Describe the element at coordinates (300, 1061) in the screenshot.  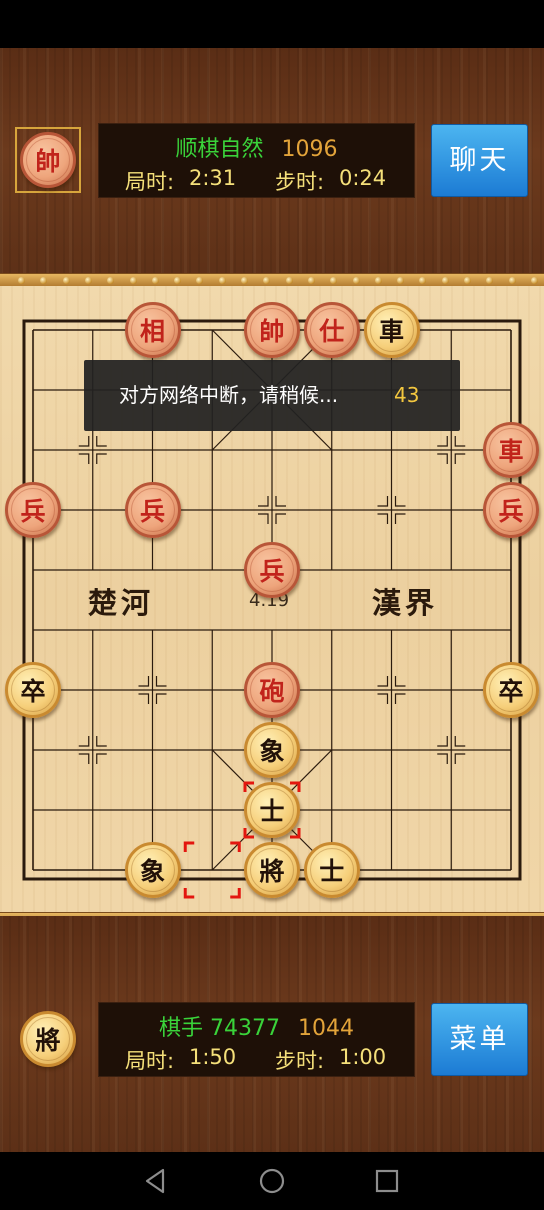
I see `player-step-time-label: 步时:` at that location.